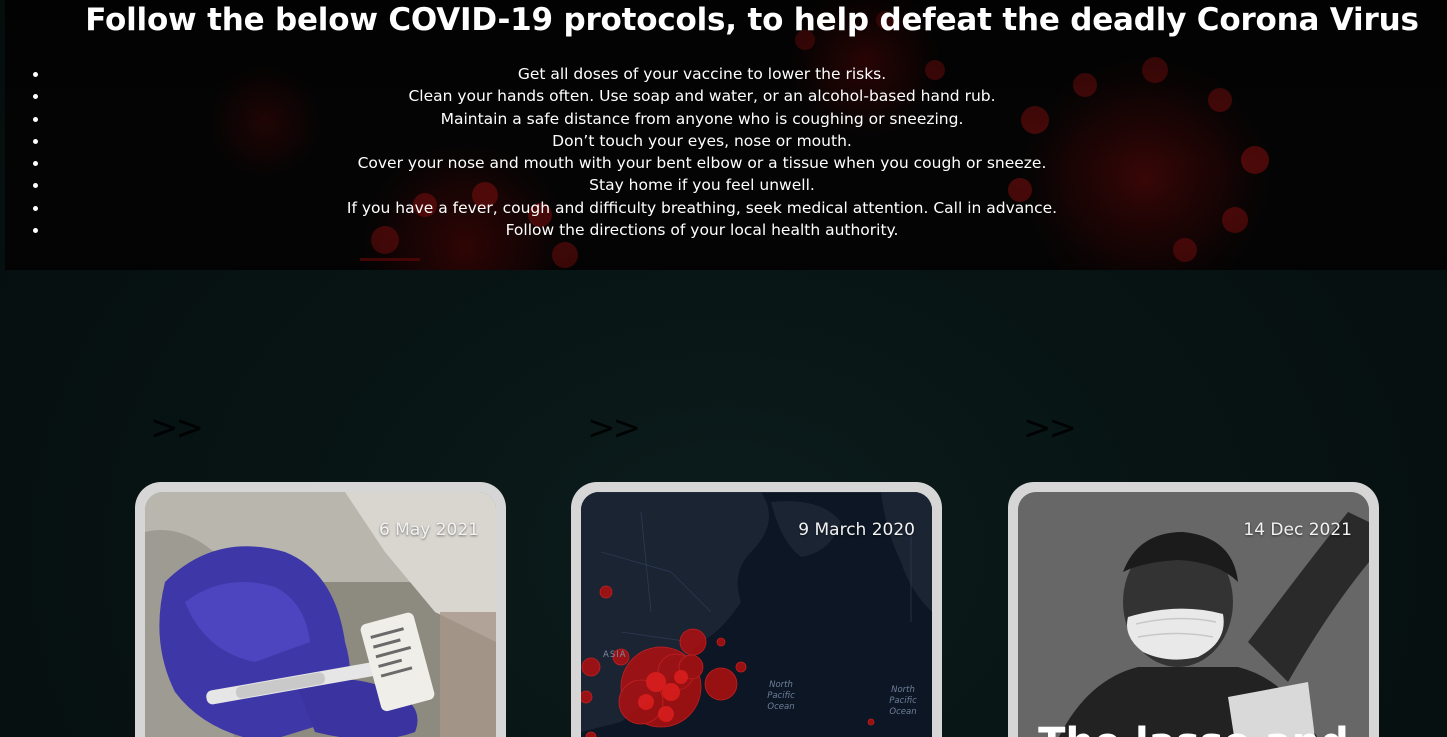  What do you see at coordinates (1193, 728) in the screenshot?
I see `card-headline: The lasso and` at bounding box center [1193, 728].